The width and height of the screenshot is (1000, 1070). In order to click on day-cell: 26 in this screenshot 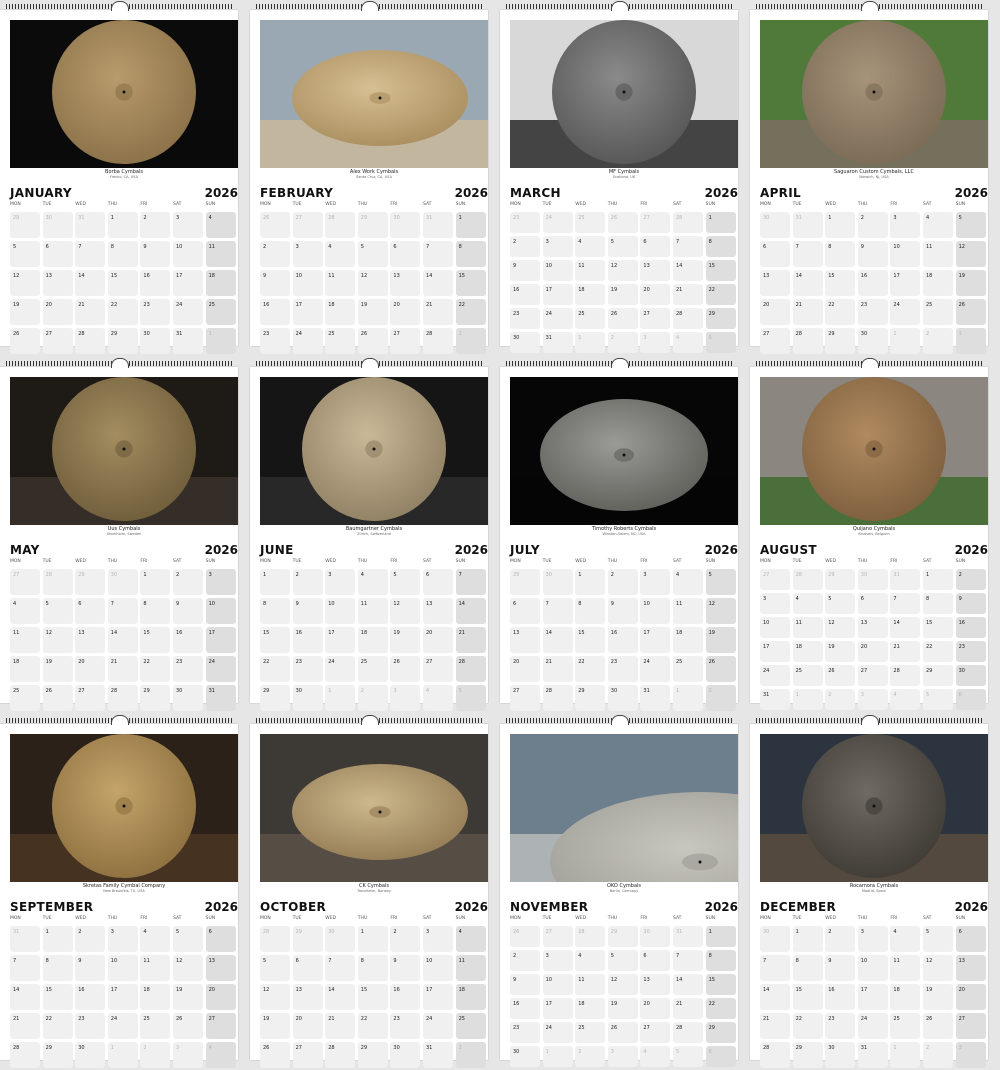, I will do `click(720, 669)`.